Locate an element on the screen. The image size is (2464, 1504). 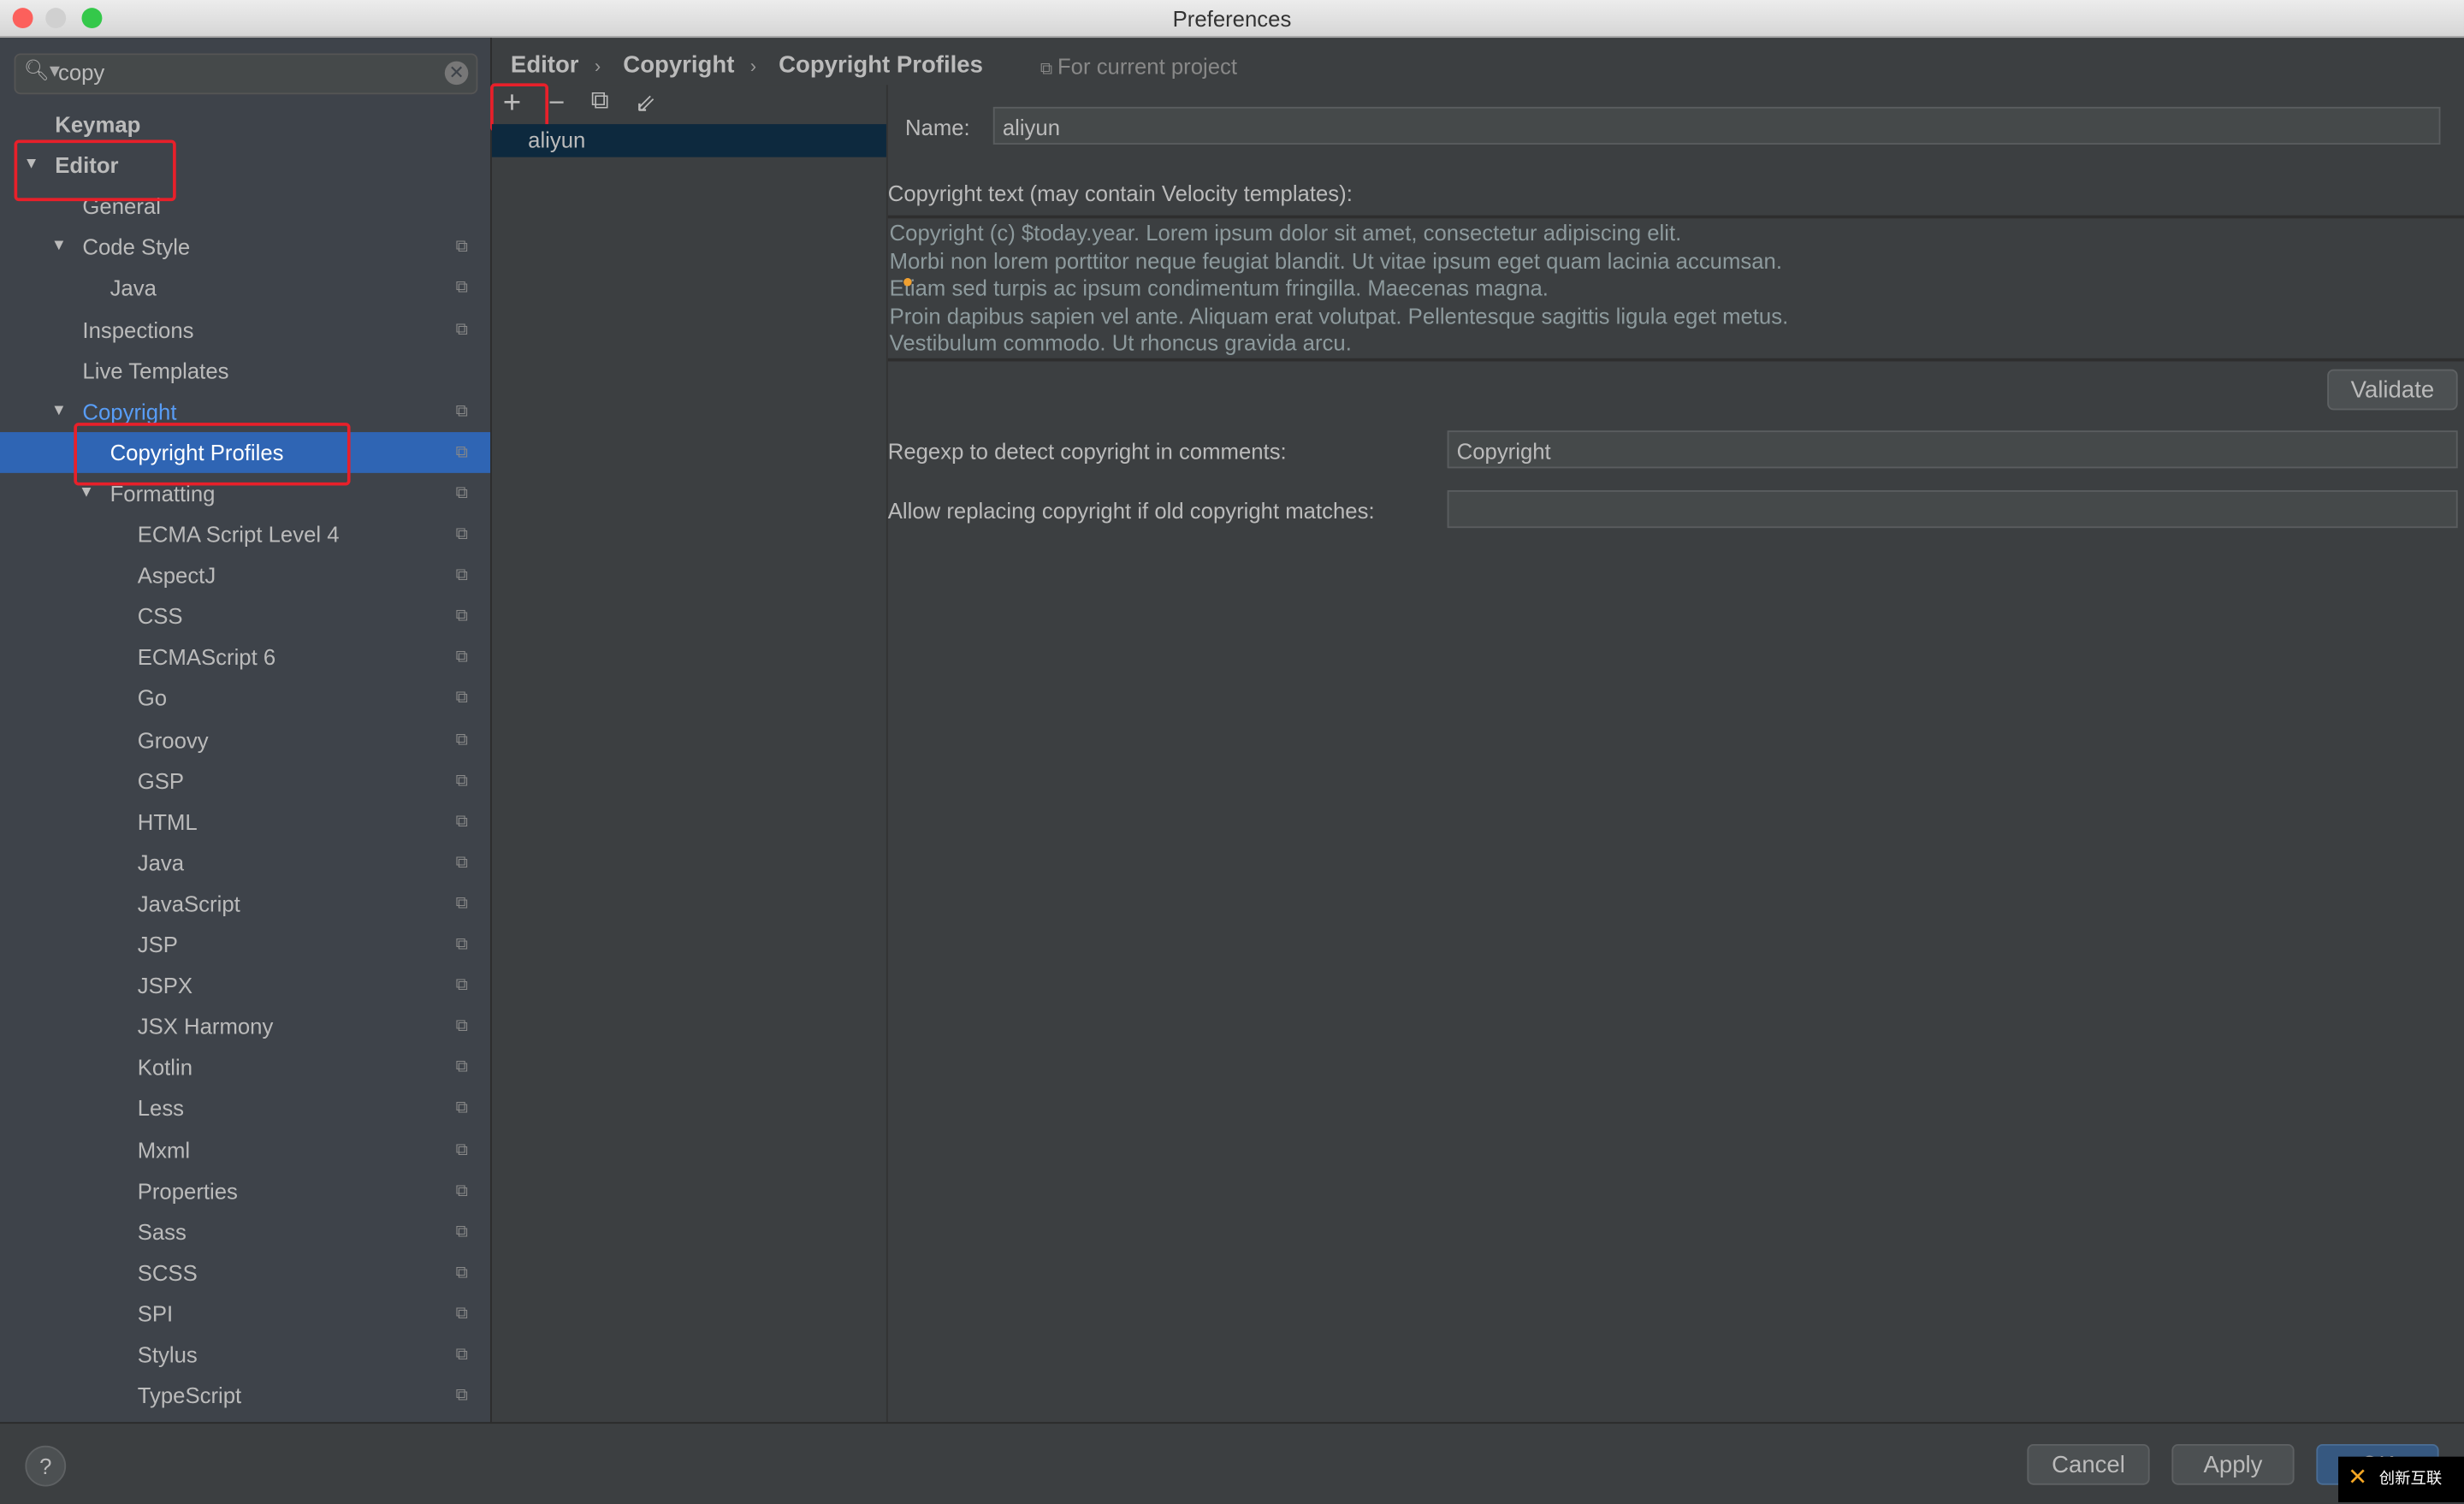
window-title: Preferences is located at coordinates (1232, 19).